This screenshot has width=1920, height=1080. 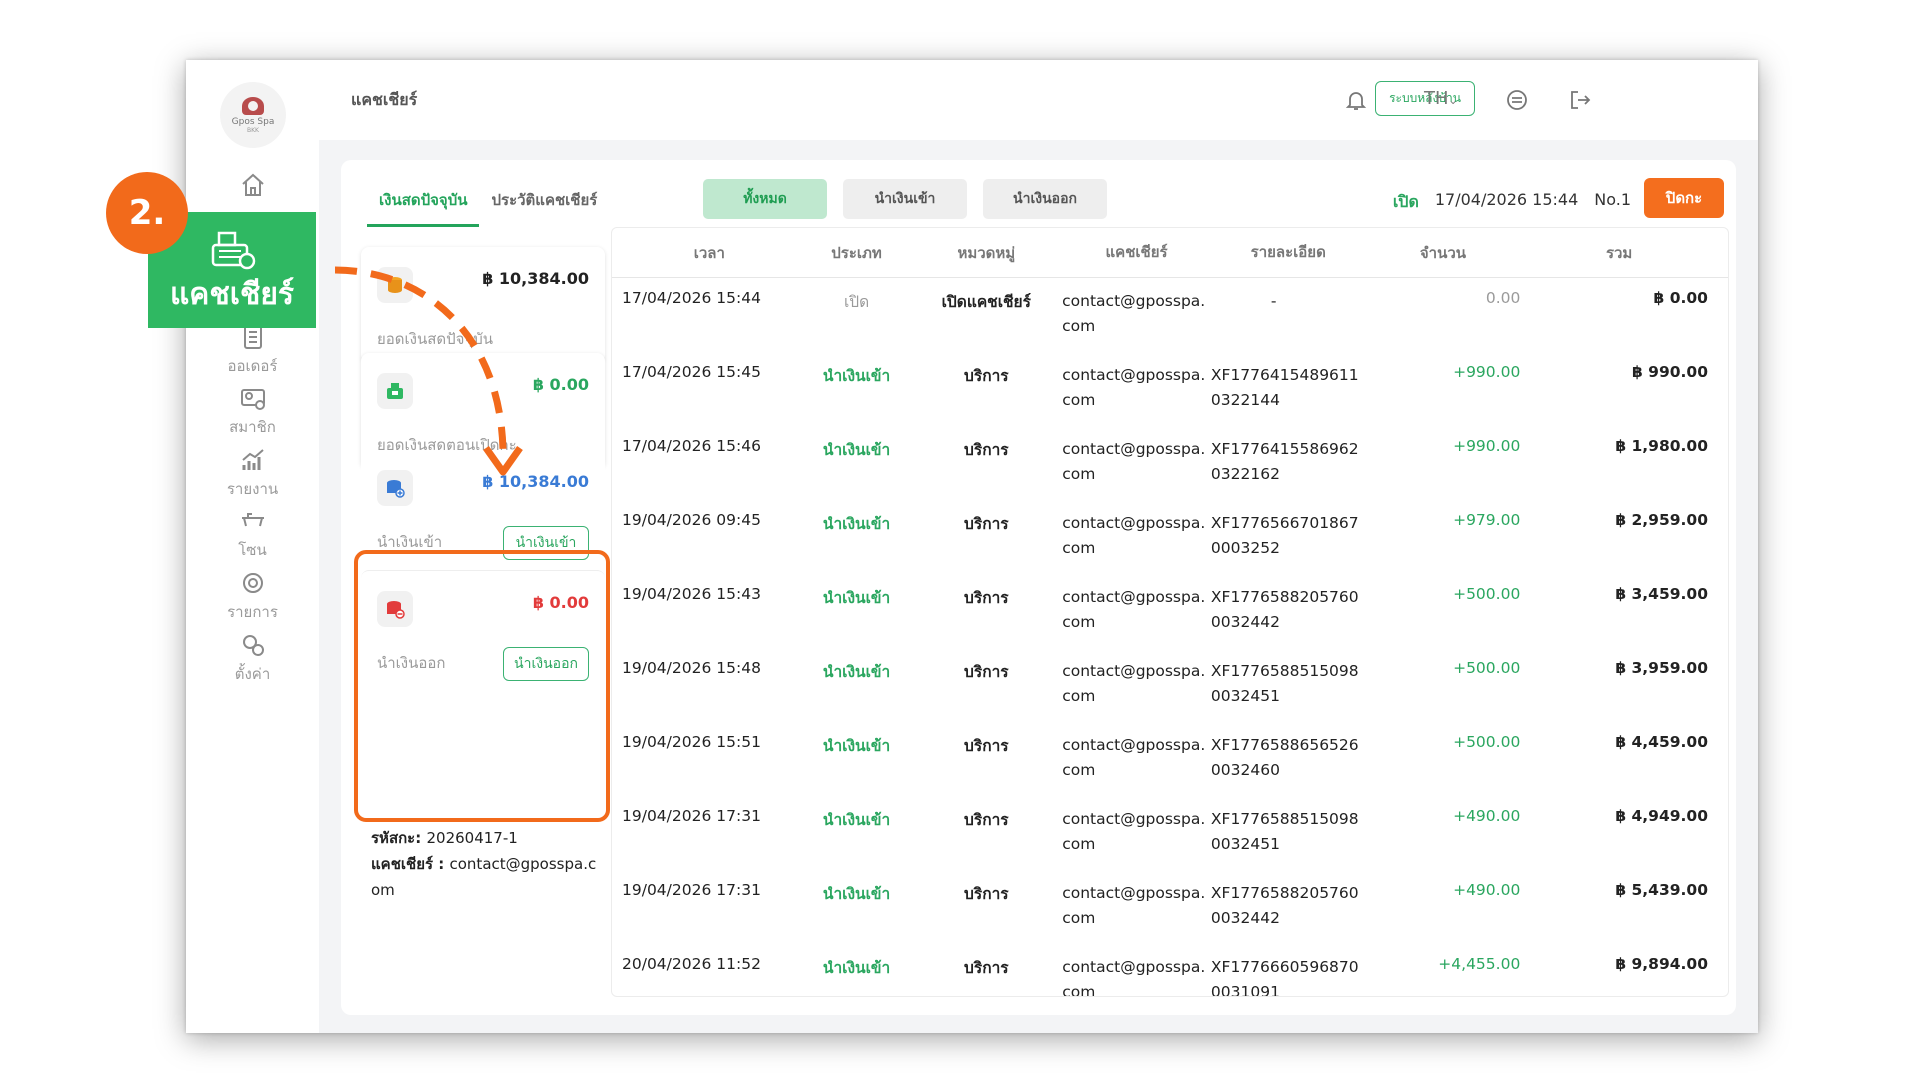 I want to click on cell-total: ฿ 0.00, so click(x=1680, y=298).